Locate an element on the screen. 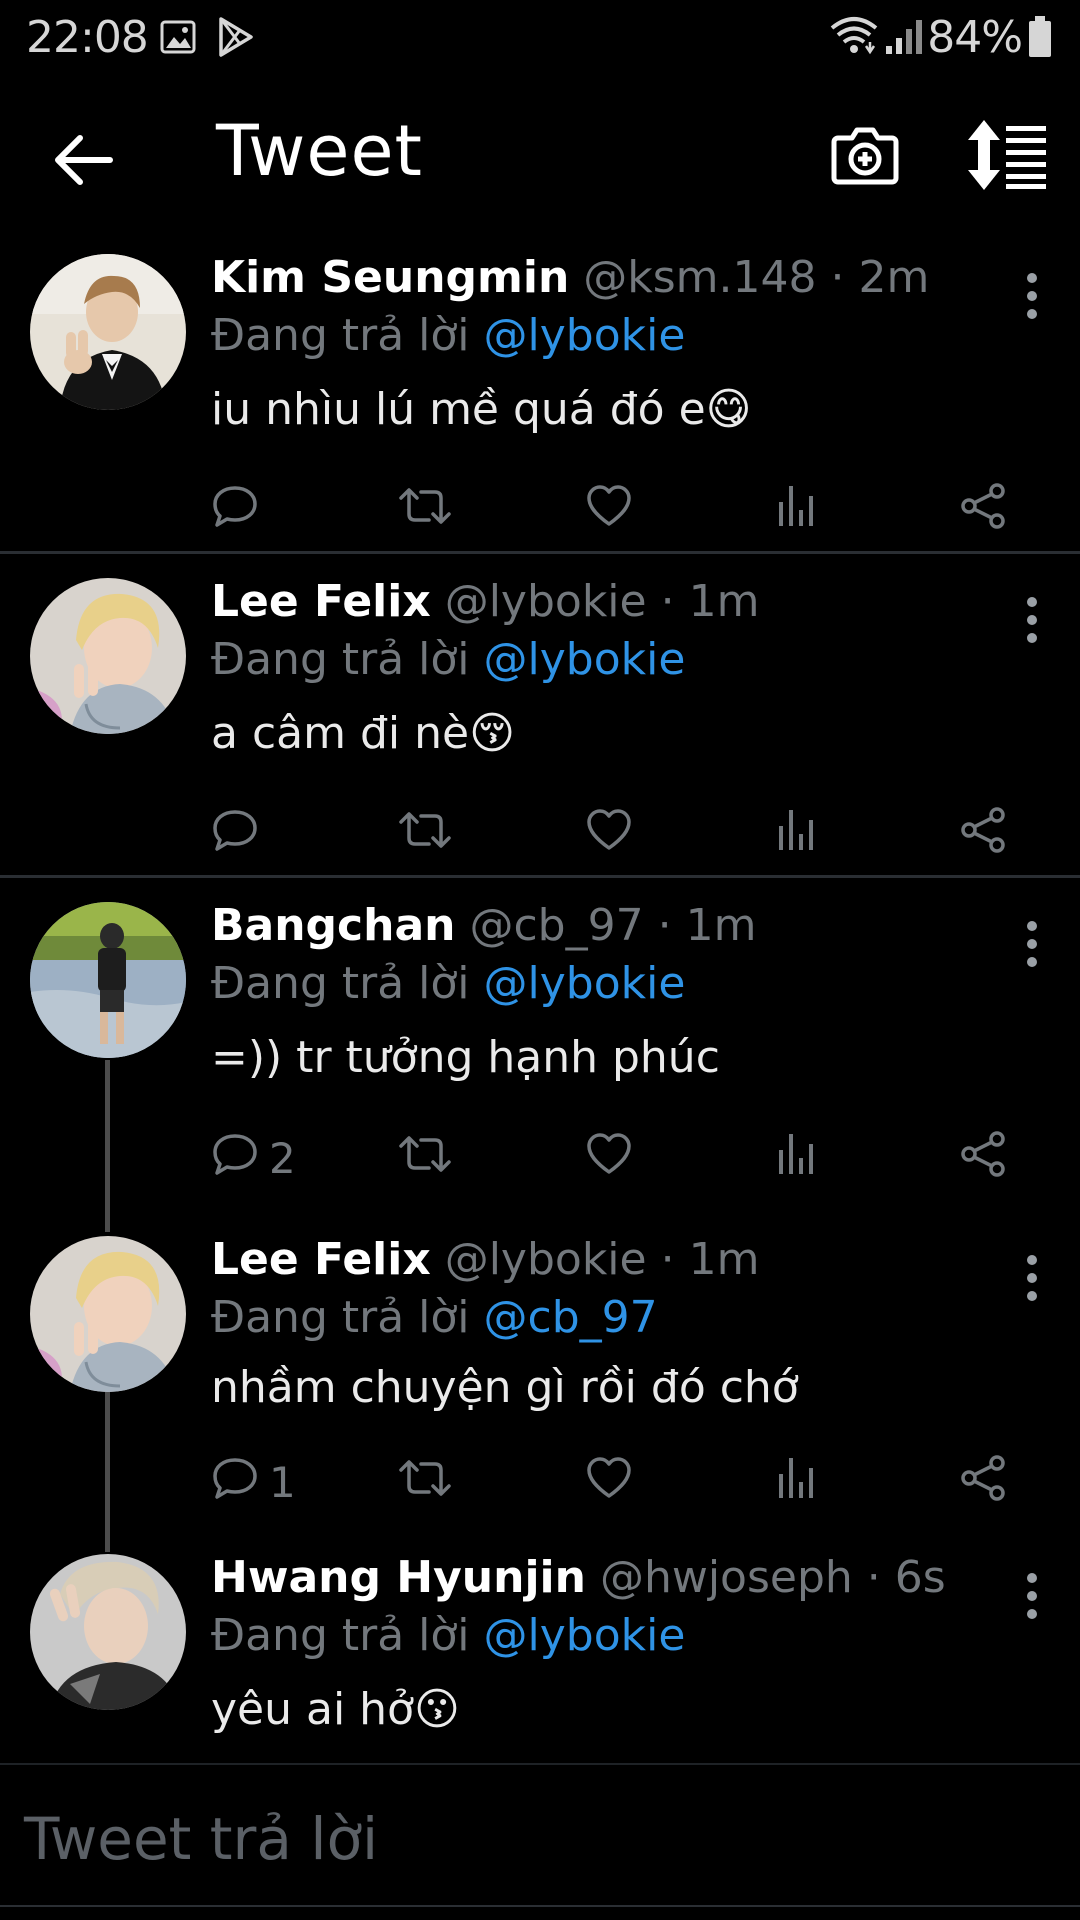 Image resolution: width=1080 pixels, height=1920 pixels. battery-percent: 84% is located at coordinates (975, 37).